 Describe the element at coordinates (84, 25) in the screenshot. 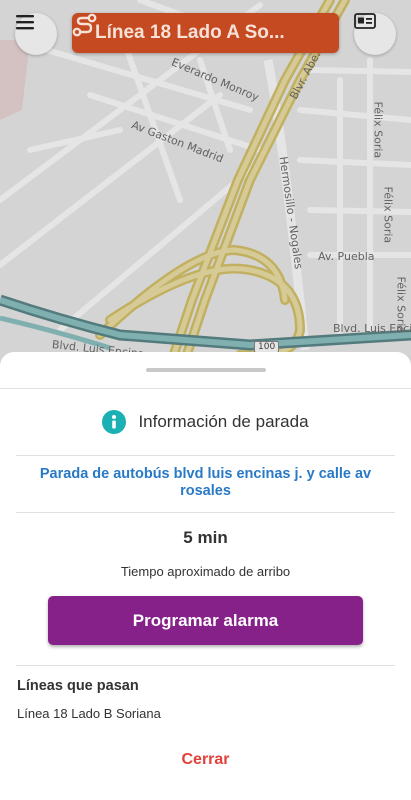

I see `route-icon` at that location.